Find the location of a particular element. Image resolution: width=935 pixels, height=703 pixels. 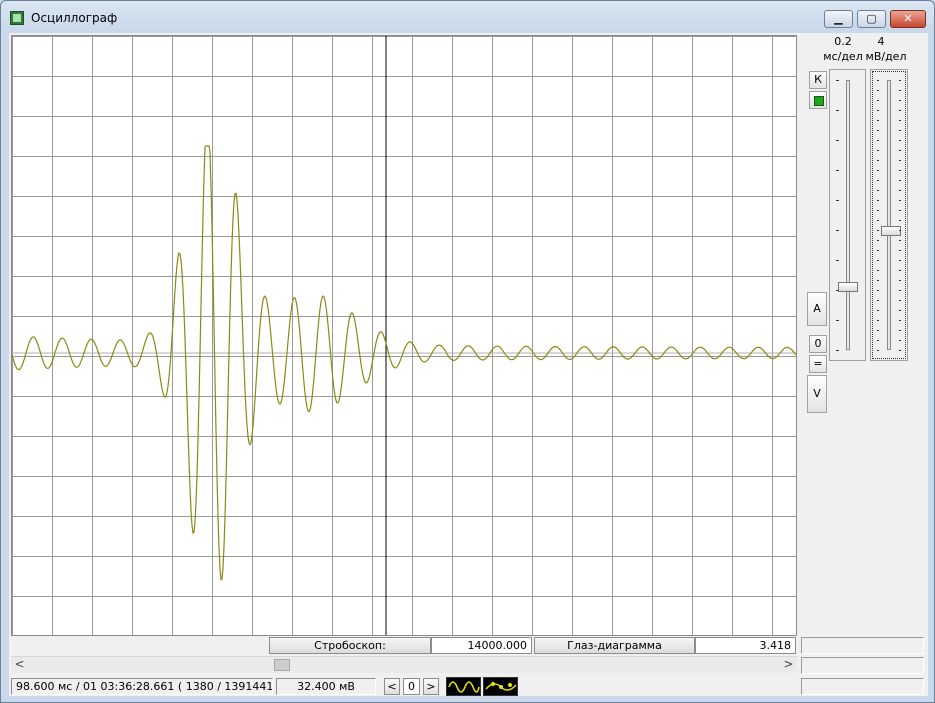

minimize-button: ▁ is located at coordinates (838, 19).